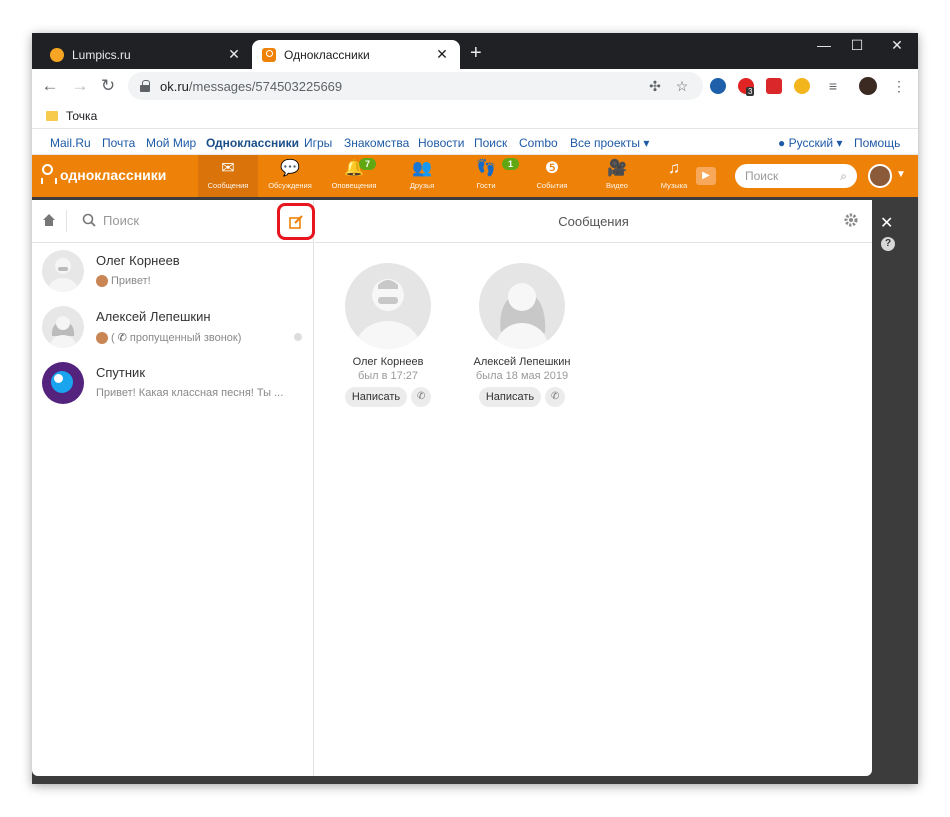 The image size is (950, 817). I want to click on link-news: Новости, so click(441, 143).